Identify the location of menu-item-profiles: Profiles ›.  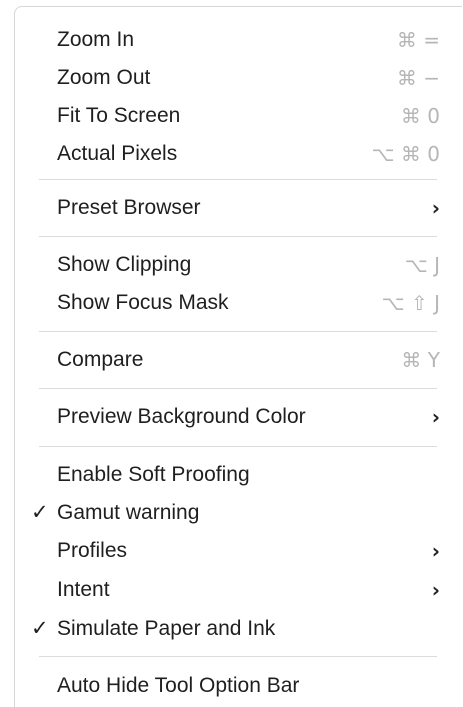
(238, 551).